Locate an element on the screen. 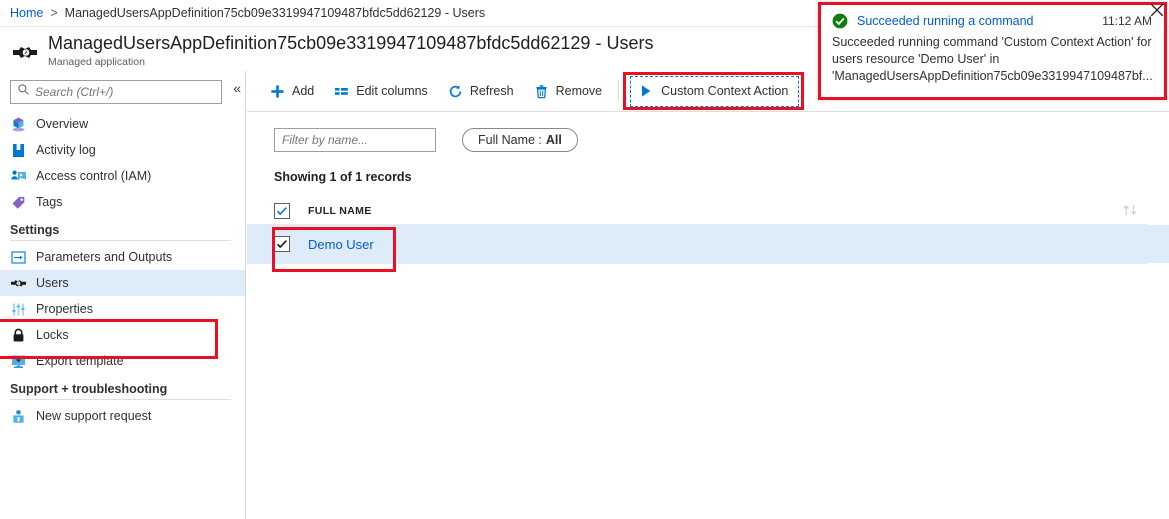  access-control-icon is located at coordinates (18, 176).